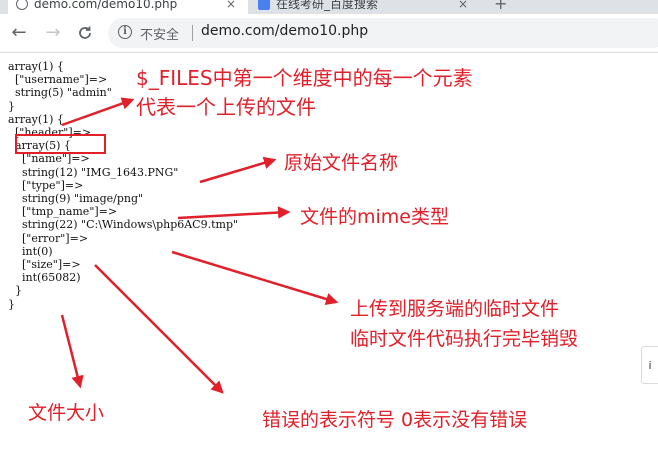 The width and height of the screenshot is (658, 462). What do you see at coordinates (464, 324) in the screenshot?
I see `tmp-file-note: 上传到服务端的临时文件 临时文件代码执行完毕销毁` at bounding box center [464, 324].